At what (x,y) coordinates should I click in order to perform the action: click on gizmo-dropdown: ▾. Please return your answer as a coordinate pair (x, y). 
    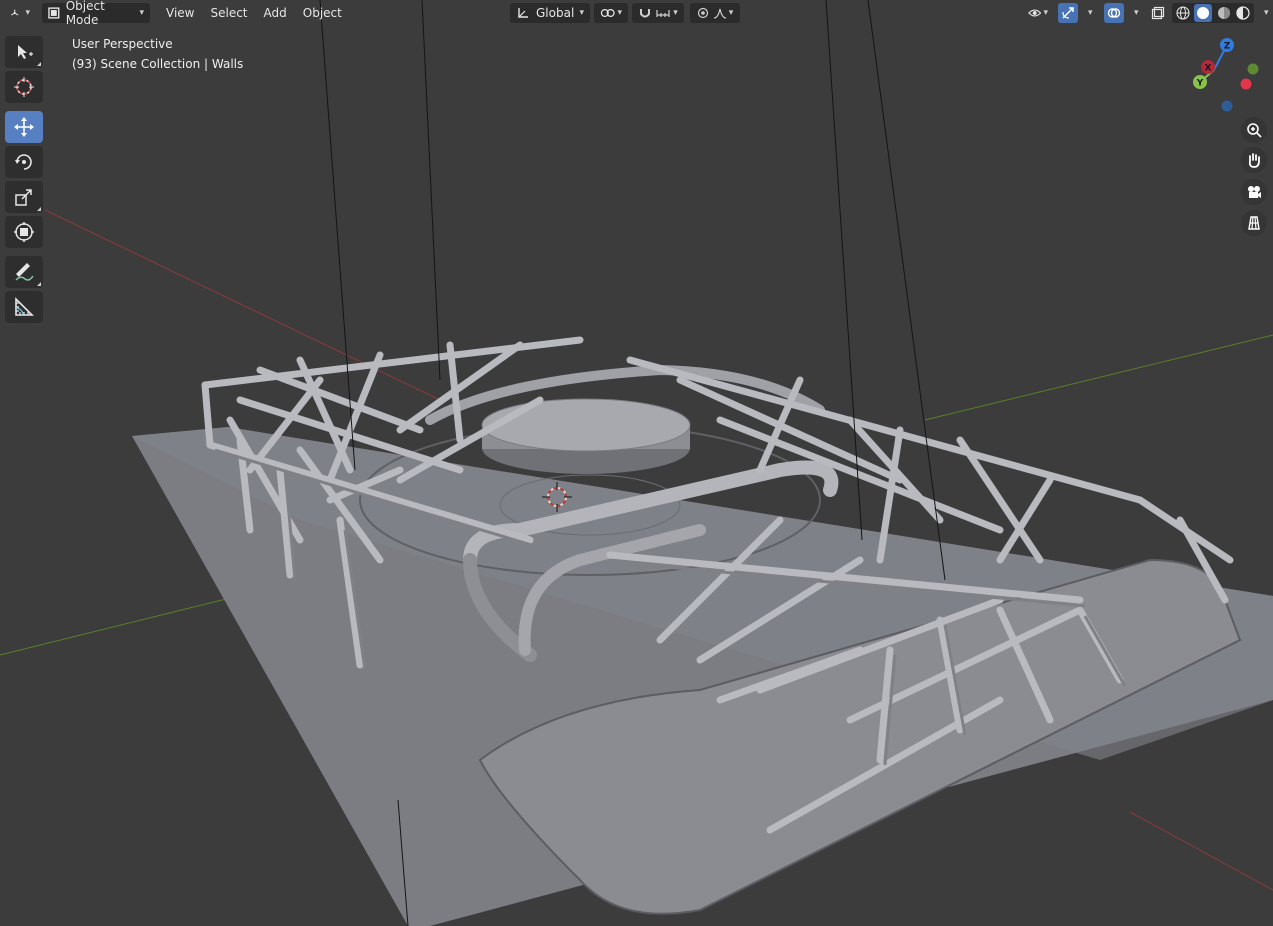
    Looking at the image, I should click on (1090, 13).